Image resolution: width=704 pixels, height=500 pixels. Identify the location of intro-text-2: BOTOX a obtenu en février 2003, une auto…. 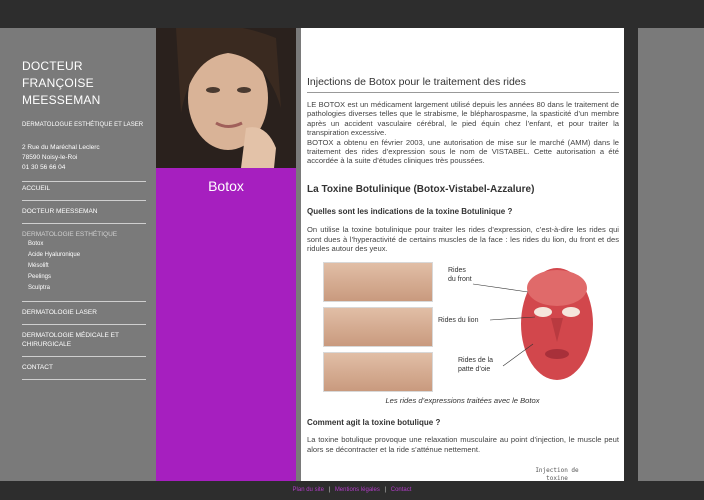
(463, 151).